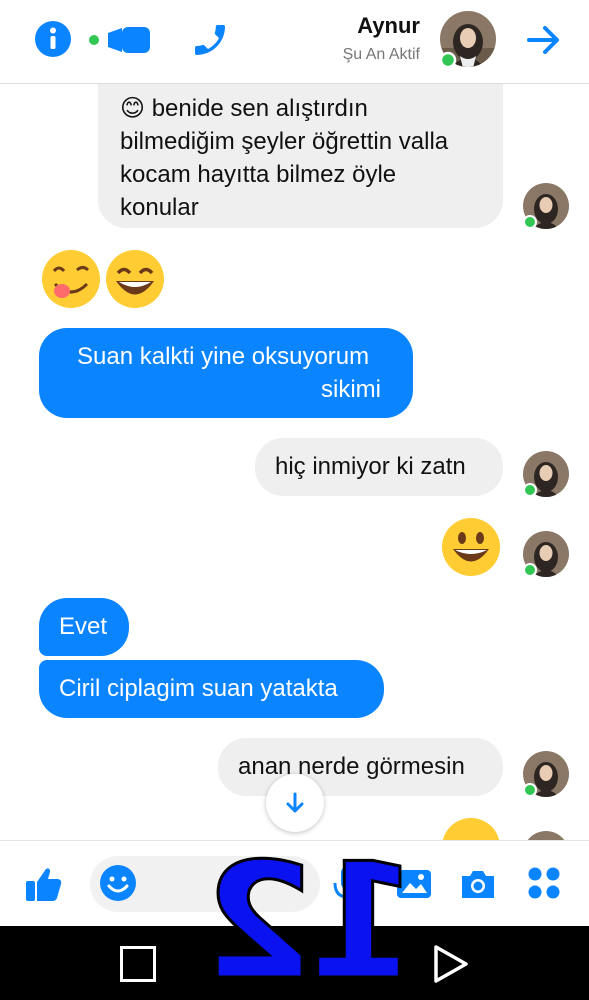 This screenshot has height=1000, width=589. I want to click on scroll-to-bottom-button, so click(295, 803).